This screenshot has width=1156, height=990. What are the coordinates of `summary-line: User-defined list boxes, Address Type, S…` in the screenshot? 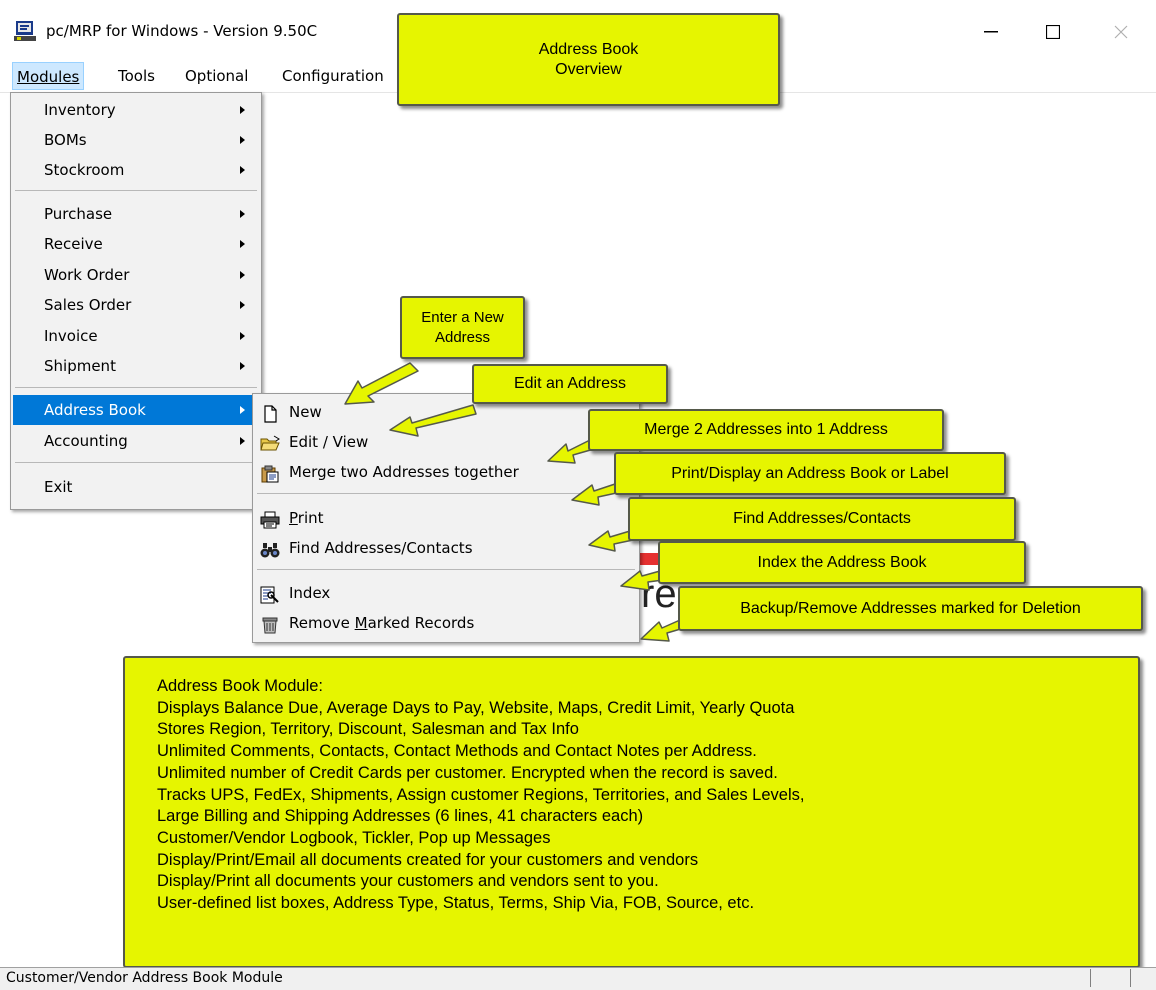 It's located at (456, 903).